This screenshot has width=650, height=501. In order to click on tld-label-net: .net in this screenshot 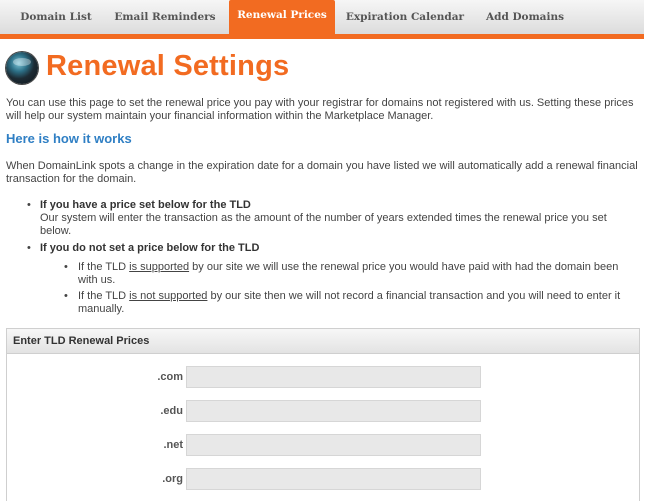, I will do `click(173, 445)`.